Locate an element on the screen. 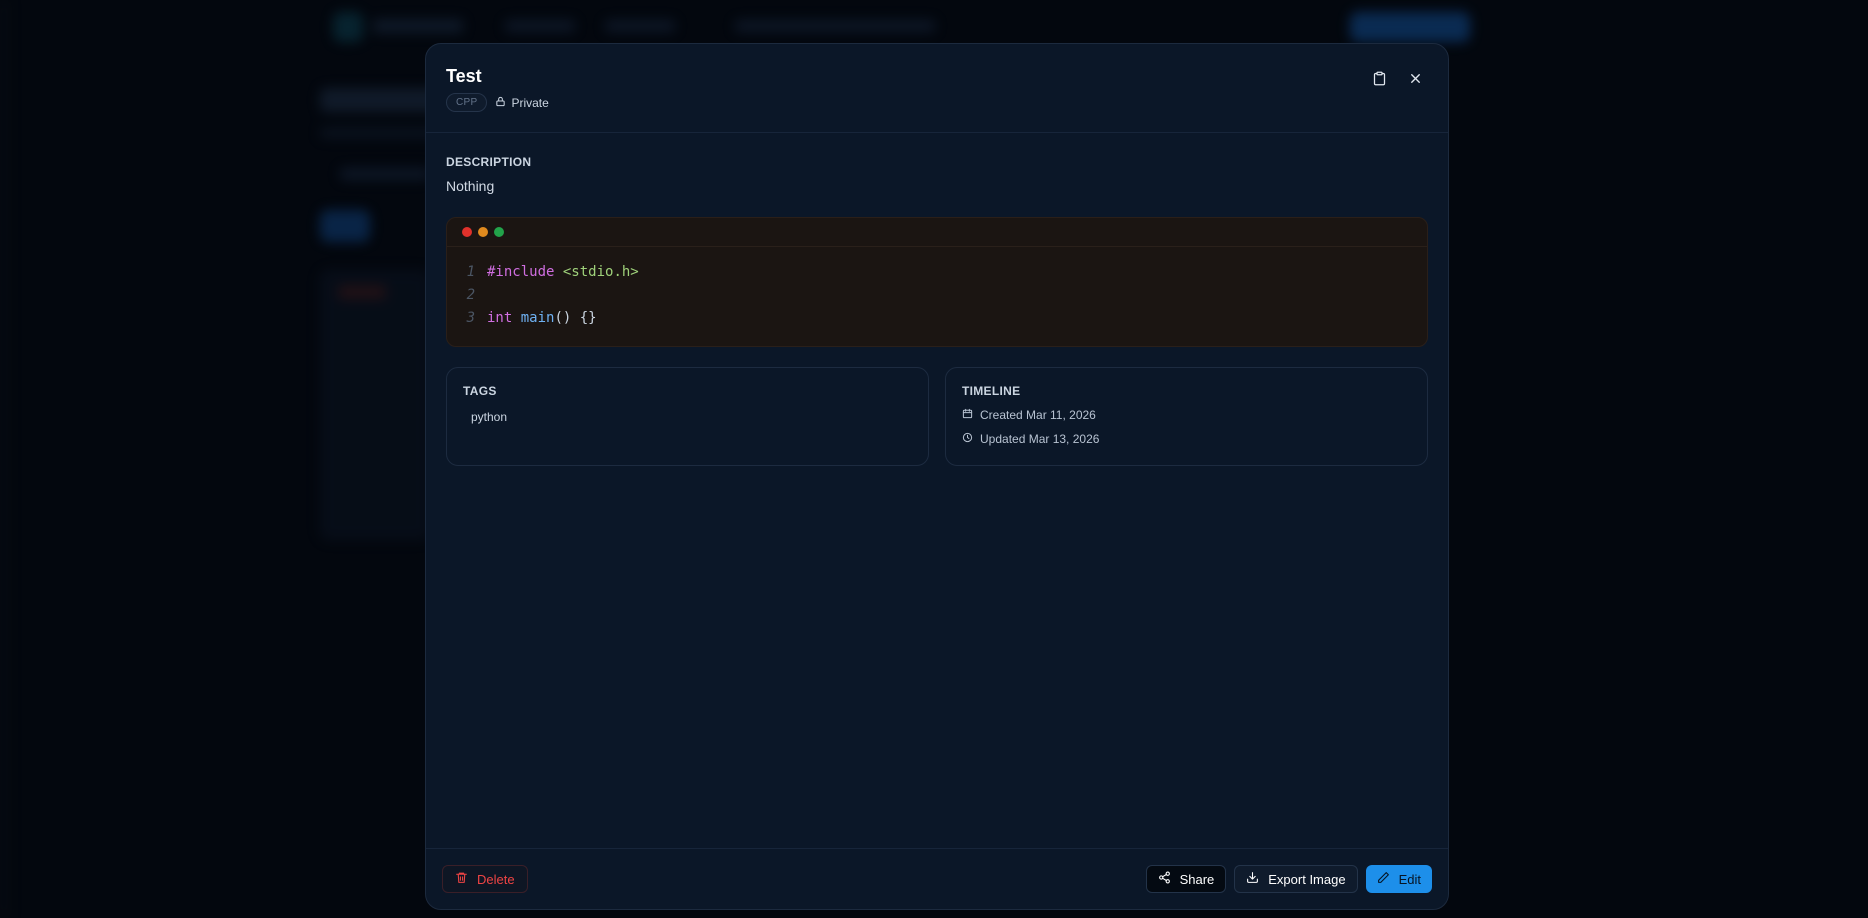  code-token: #include is located at coordinates (521, 271).